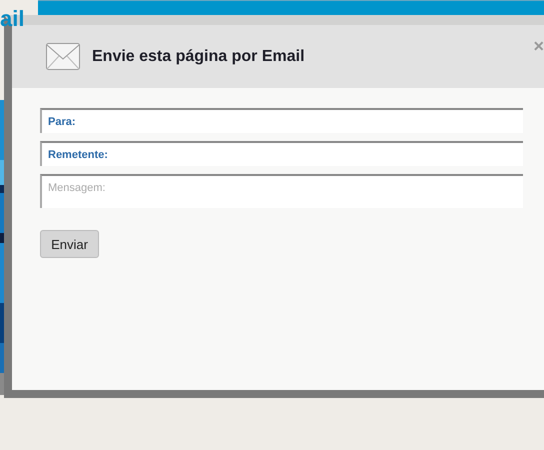  I want to click on dialog-title: Envie esta página por Email, so click(198, 57).